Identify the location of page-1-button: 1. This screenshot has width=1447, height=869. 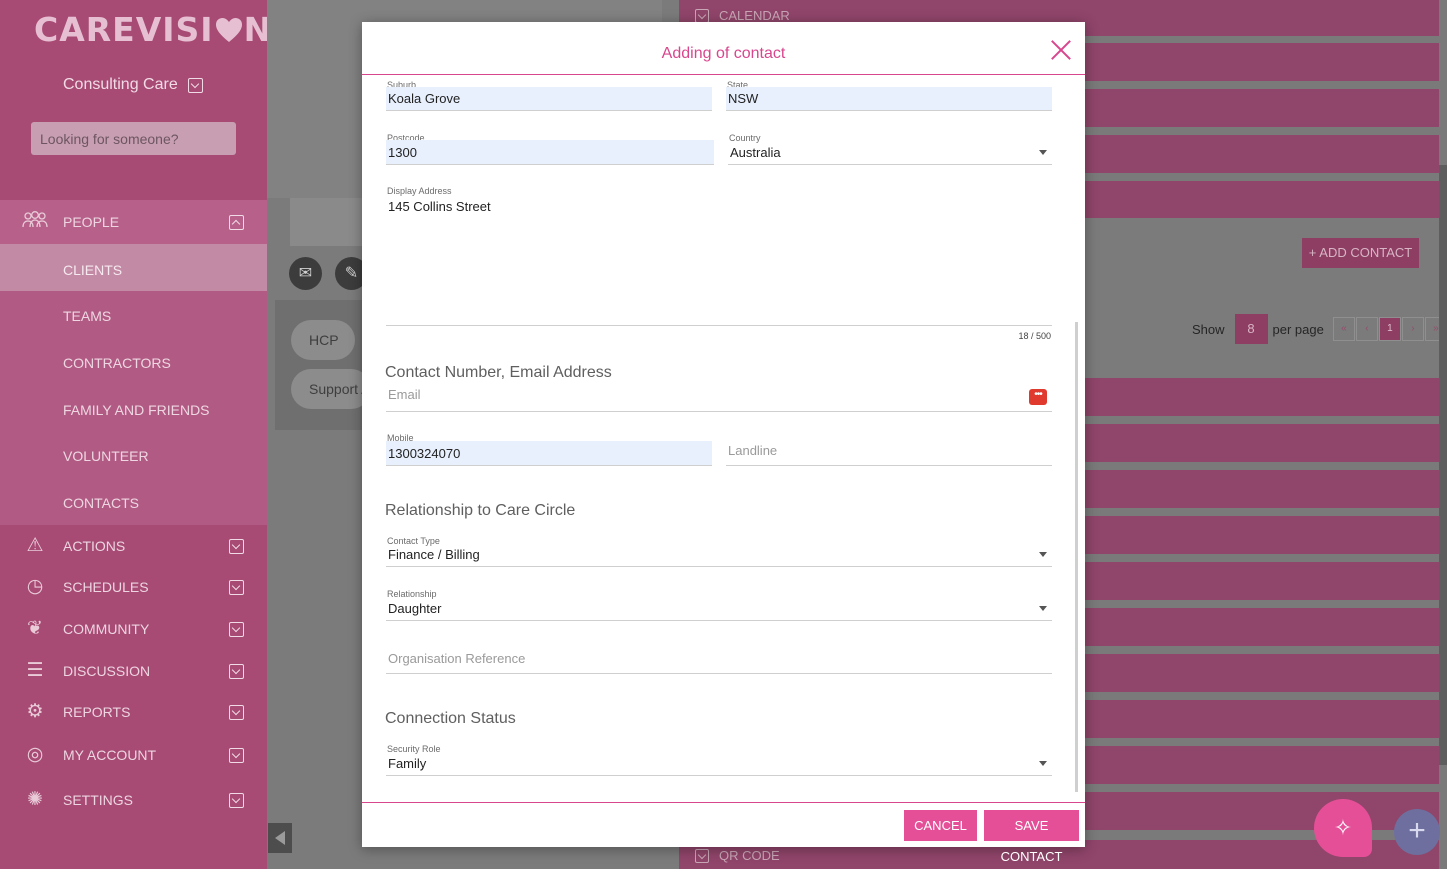
(1389, 329).